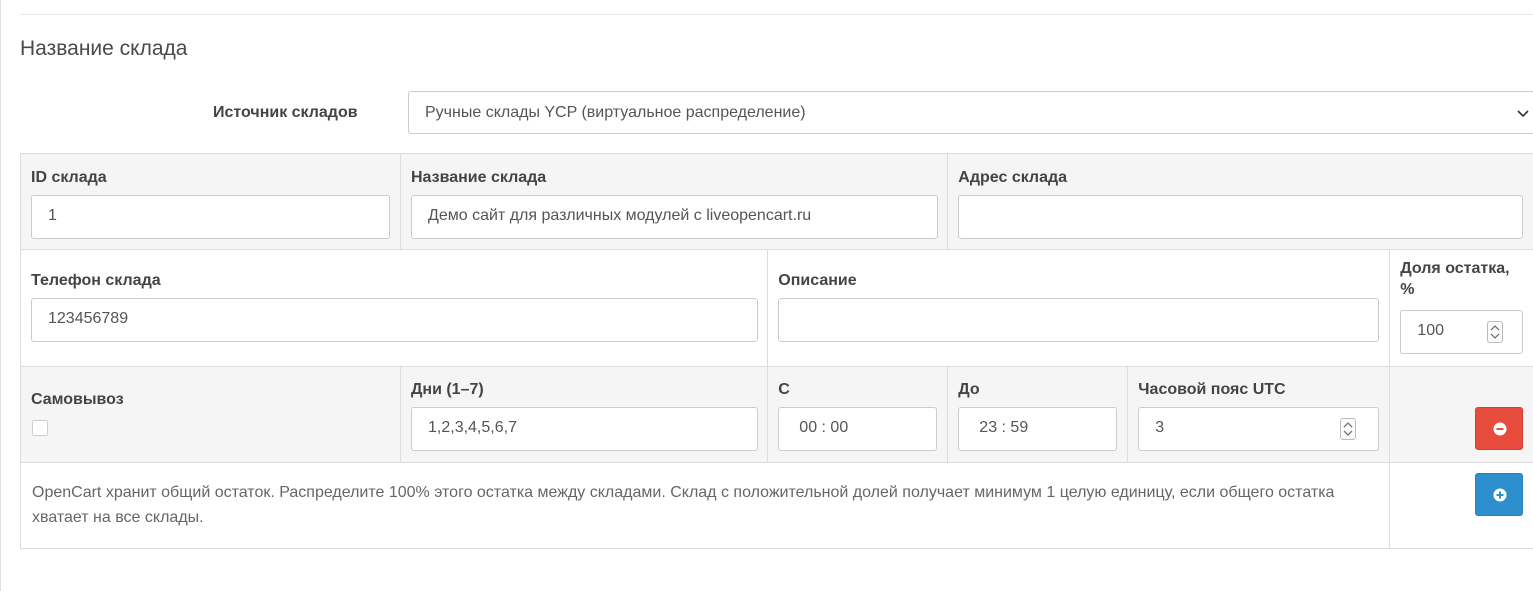 The image size is (1533, 591). I want to click on id-cell: ID склада 1, so click(210, 201).